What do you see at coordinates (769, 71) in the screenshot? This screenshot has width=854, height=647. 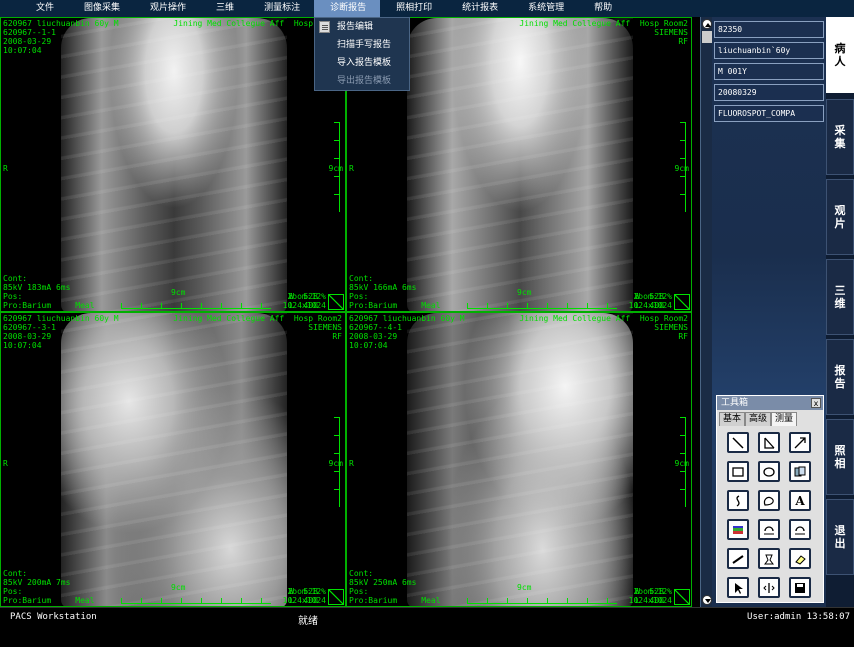 I see `patient-info-field-2: M 001Y` at bounding box center [769, 71].